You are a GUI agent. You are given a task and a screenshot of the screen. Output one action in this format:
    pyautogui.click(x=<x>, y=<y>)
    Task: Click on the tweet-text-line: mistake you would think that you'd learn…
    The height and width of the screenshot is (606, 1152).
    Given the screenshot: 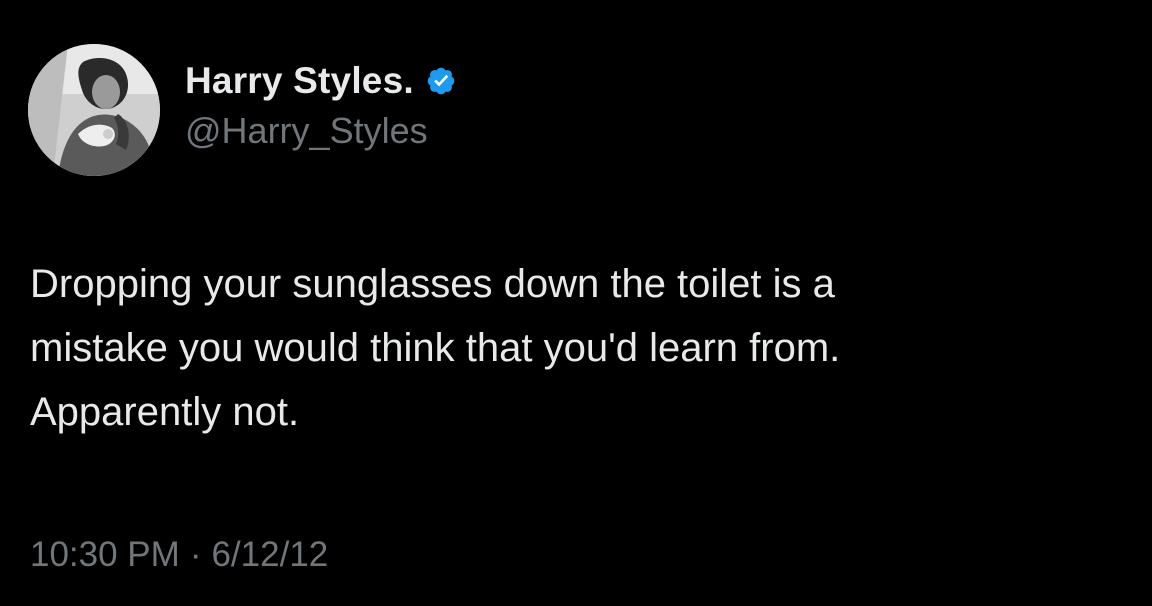 What is the action you would take?
    pyautogui.click(x=435, y=348)
    